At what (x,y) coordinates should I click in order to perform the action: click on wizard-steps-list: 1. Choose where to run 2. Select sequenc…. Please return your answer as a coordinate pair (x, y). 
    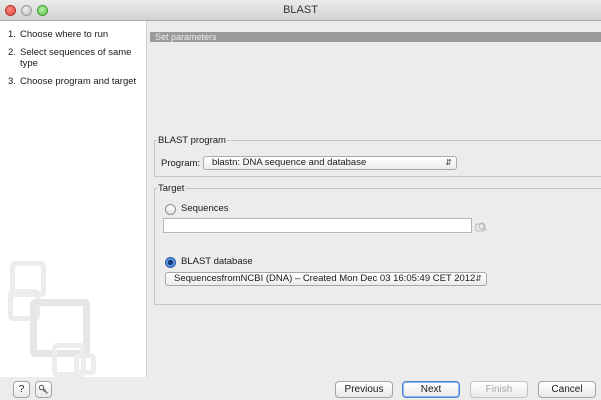
    Looking at the image, I should click on (73, 54).